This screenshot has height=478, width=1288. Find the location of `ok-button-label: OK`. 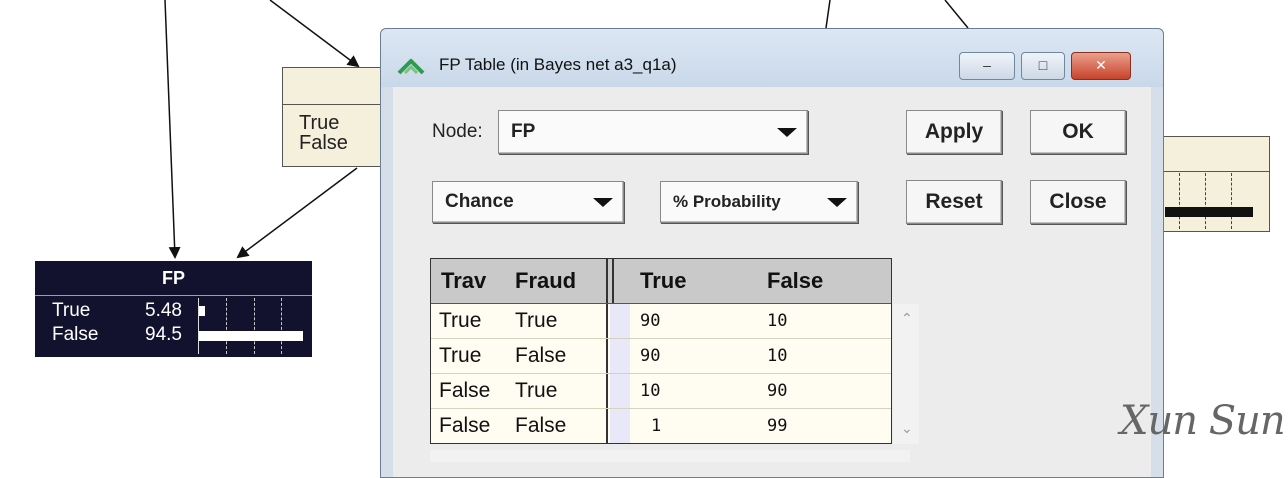

ok-button-label: OK is located at coordinates (1078, 131).